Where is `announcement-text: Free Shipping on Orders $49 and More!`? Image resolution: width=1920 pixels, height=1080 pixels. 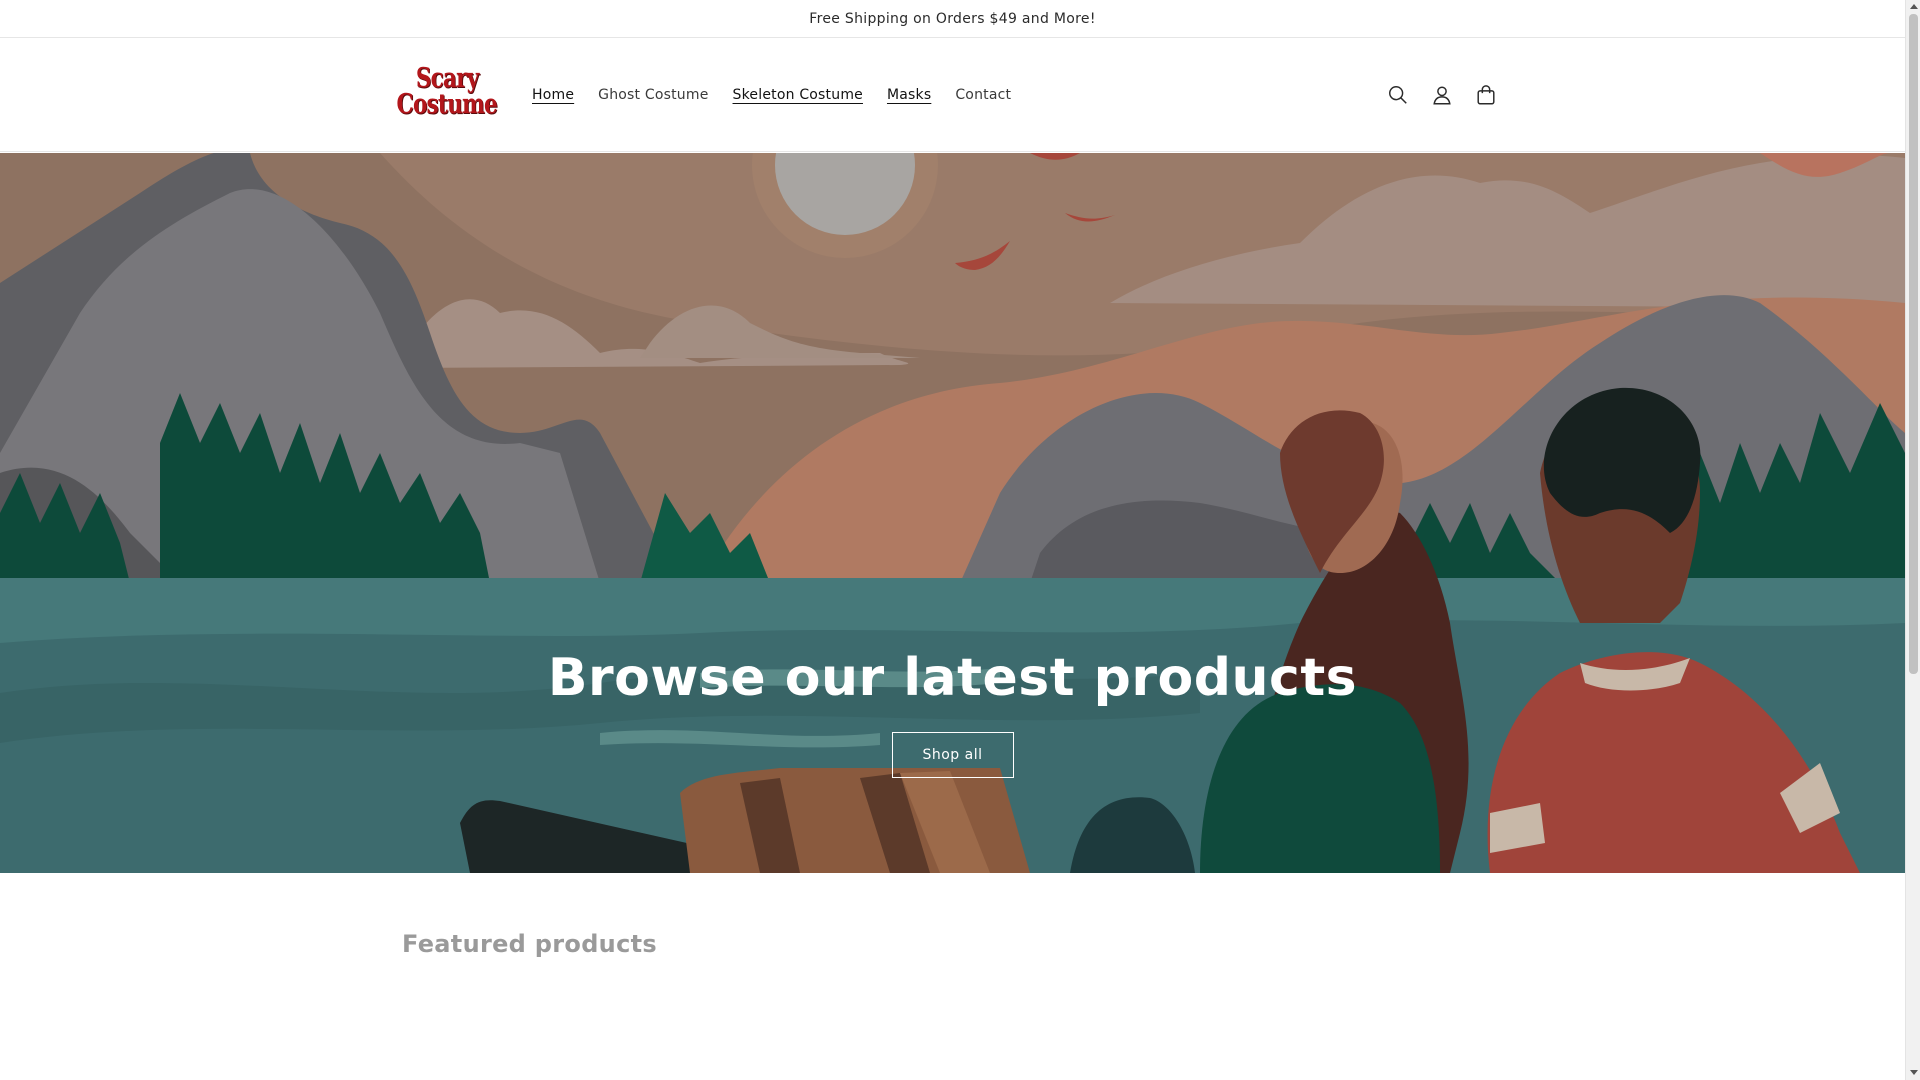
announcement-text: Free Shipping on Orders $49 and More! is located at coordinates (952, 18).